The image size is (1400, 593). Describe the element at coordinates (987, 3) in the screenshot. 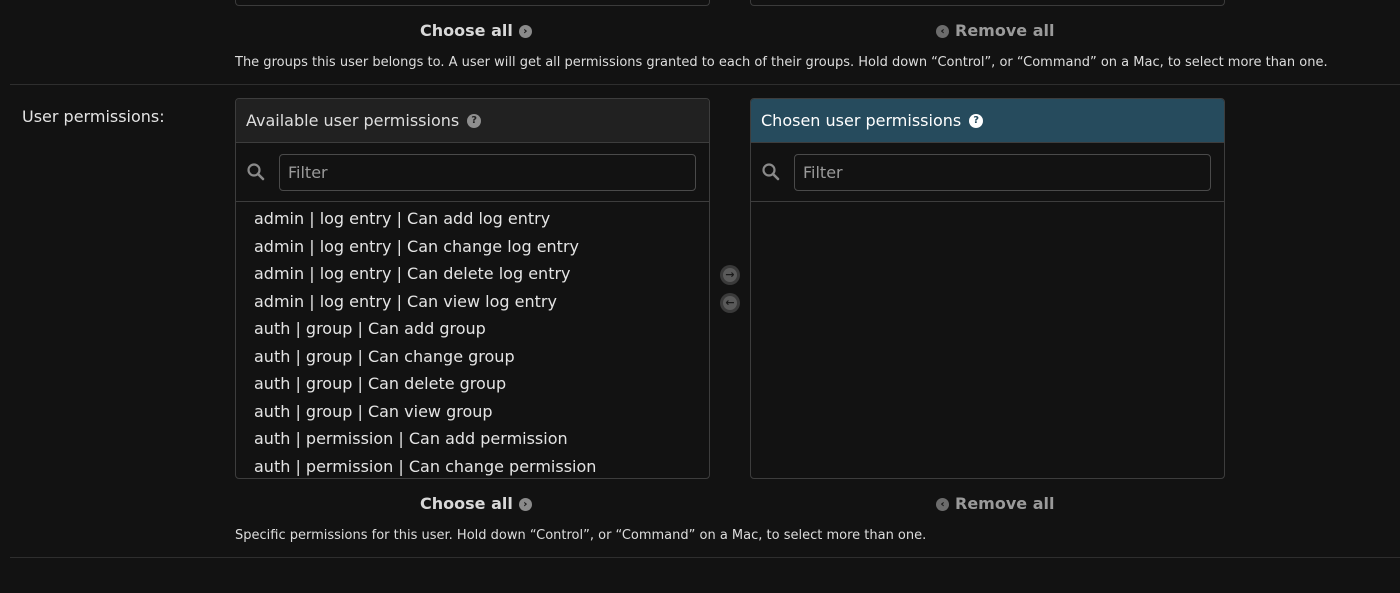

I see `chosen-groups-box` at that location.